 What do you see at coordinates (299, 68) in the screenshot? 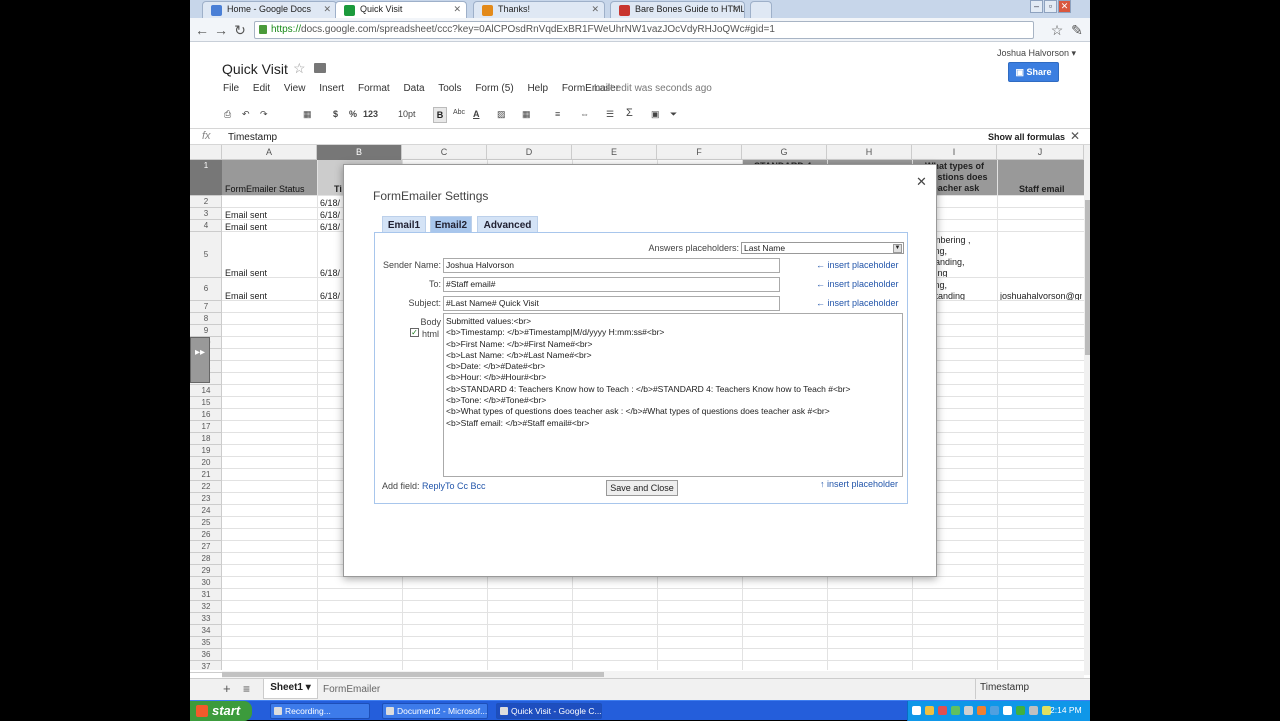
I see `star-icon: ☆` at bounding box center [299, 68].